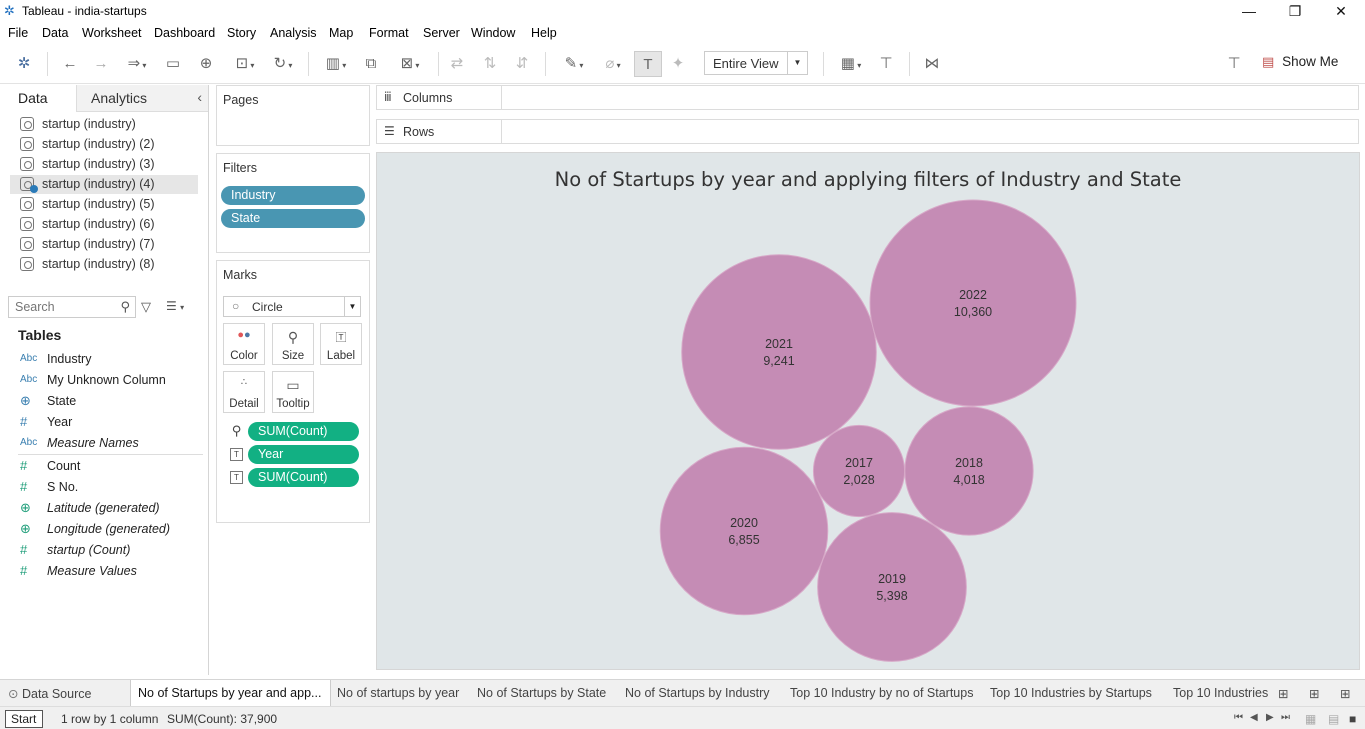 The image size is (1365, 729). I want to click on menu-window: Window, so click(493, 33).